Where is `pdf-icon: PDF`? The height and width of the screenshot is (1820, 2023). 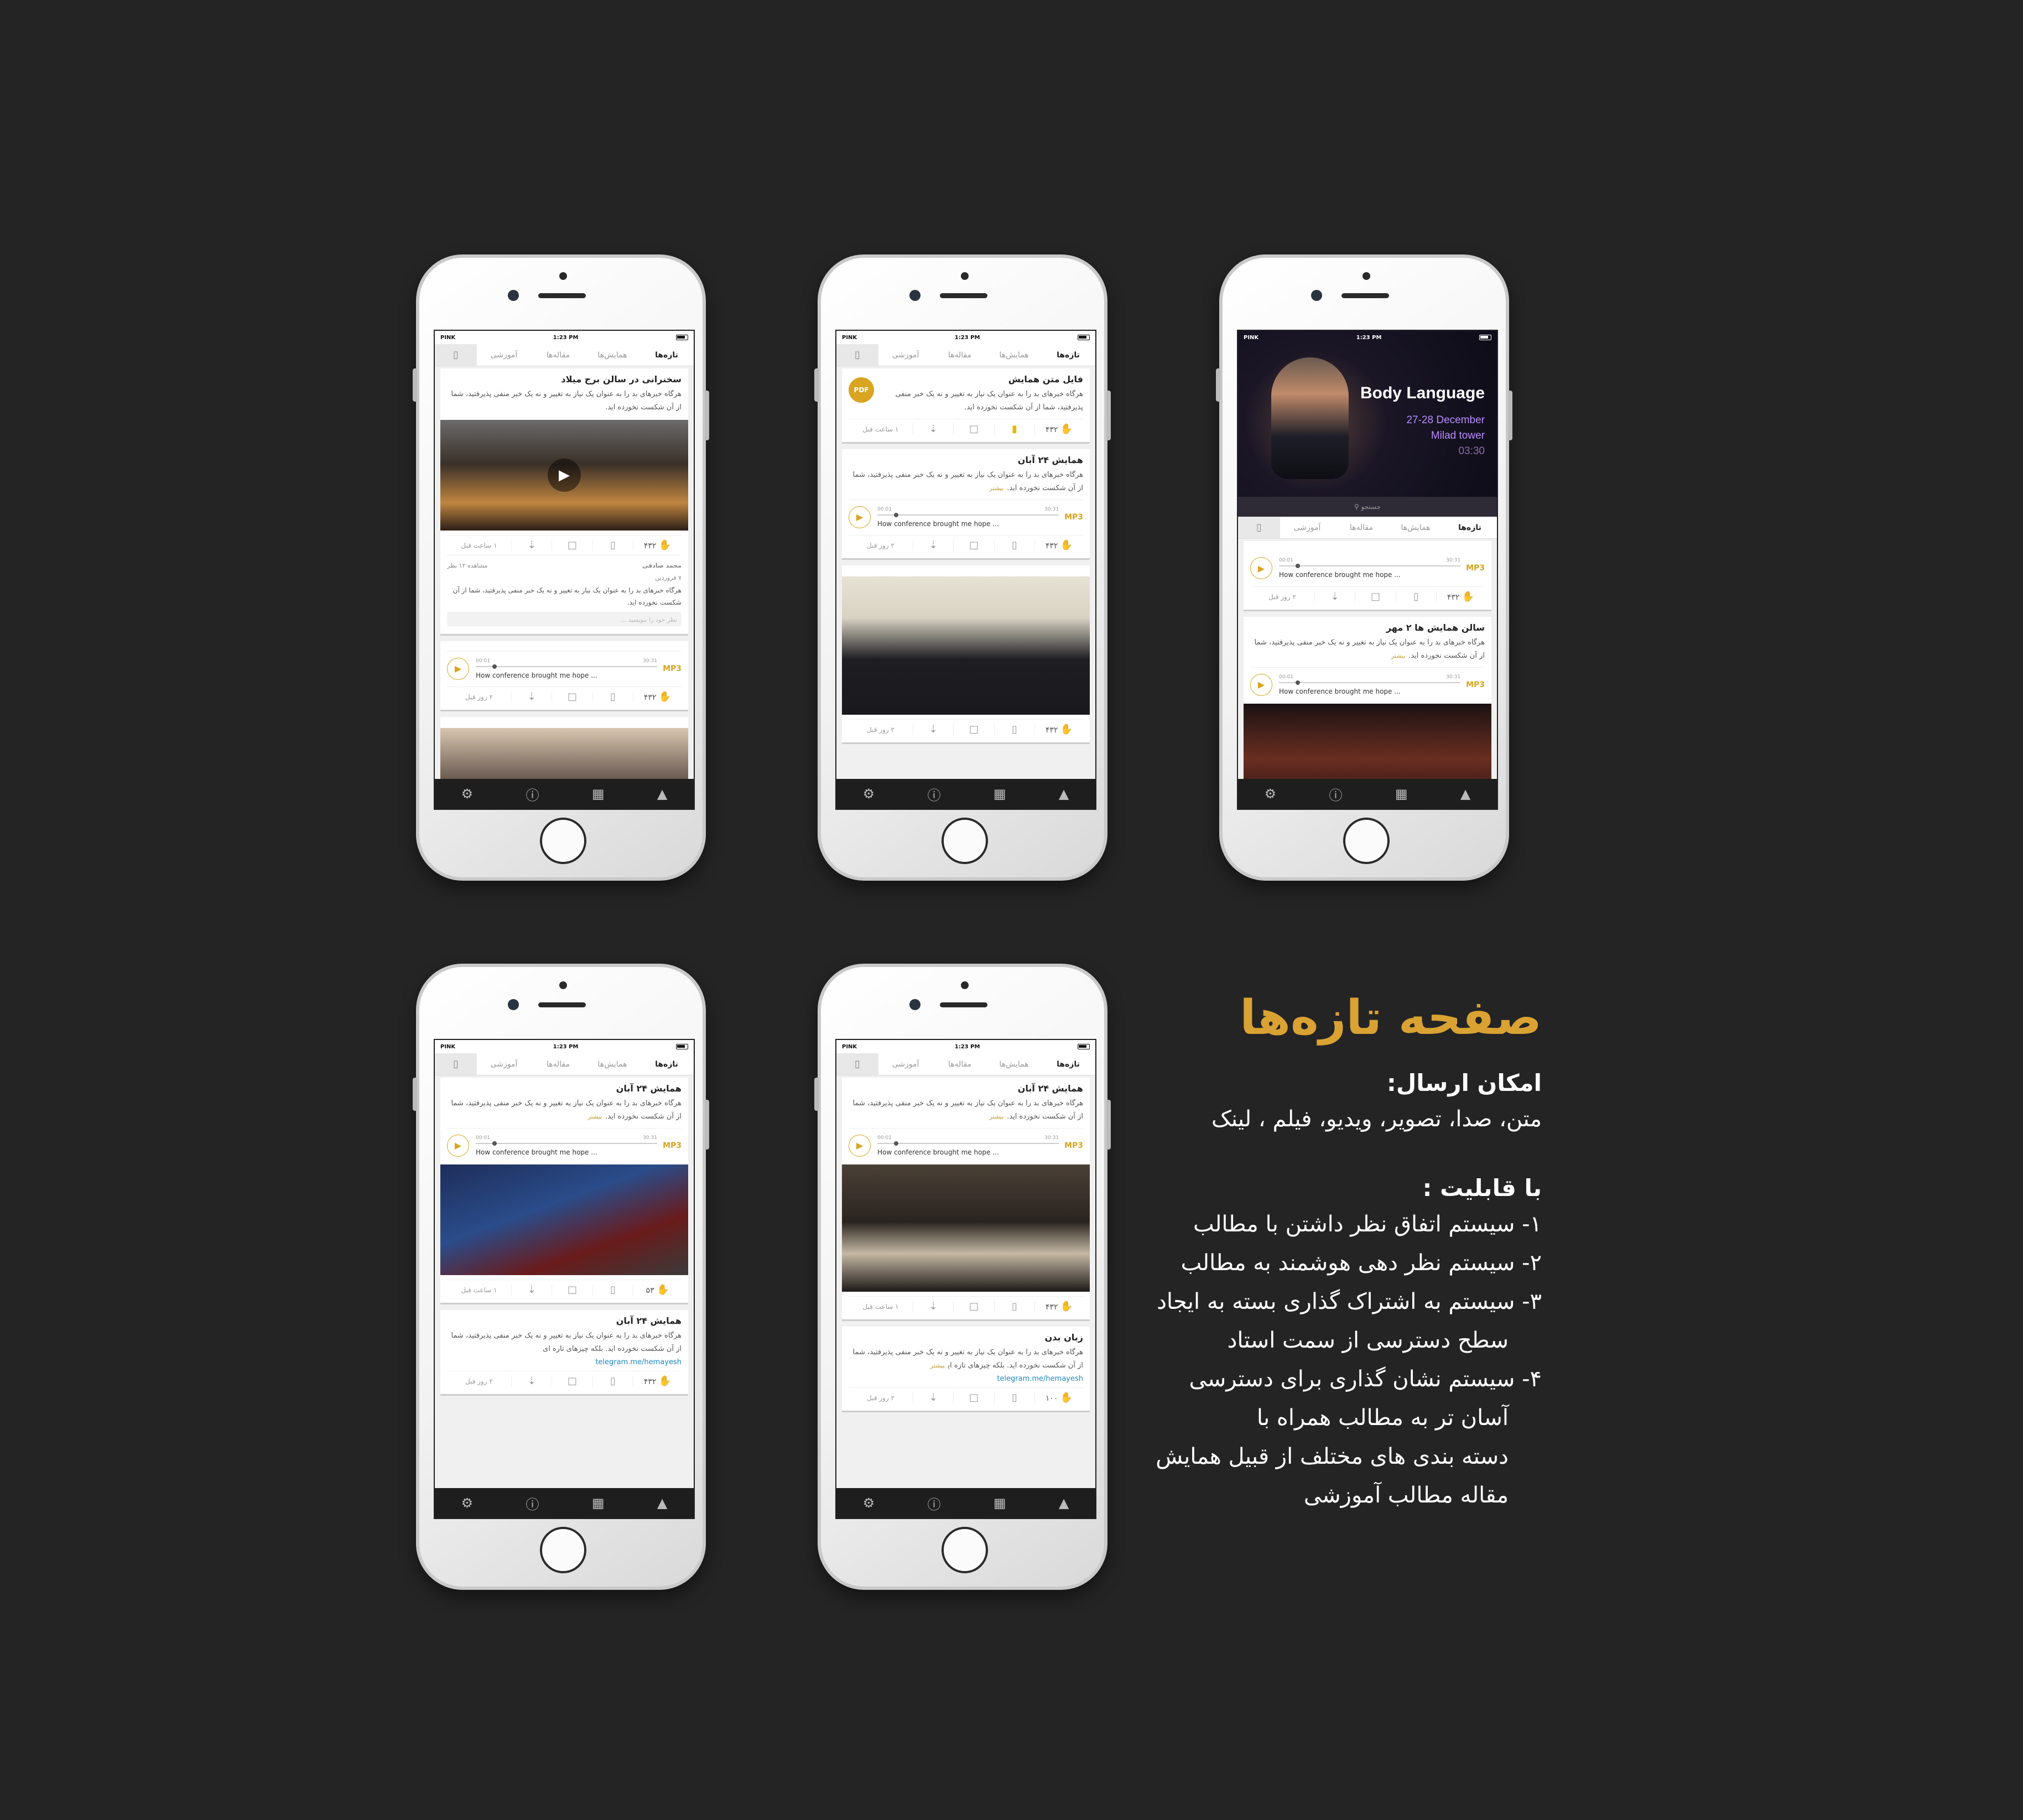 pdf-icon: PDF is located at coordinates (861, 390).